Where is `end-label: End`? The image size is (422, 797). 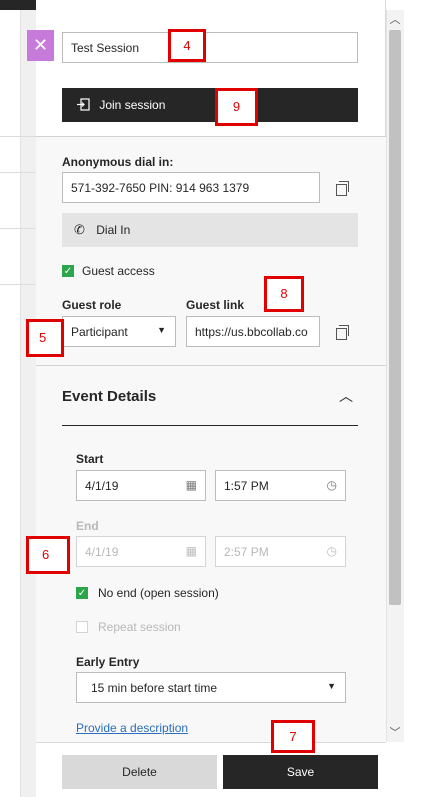
end-label: End is located at coordinates (87, 526).